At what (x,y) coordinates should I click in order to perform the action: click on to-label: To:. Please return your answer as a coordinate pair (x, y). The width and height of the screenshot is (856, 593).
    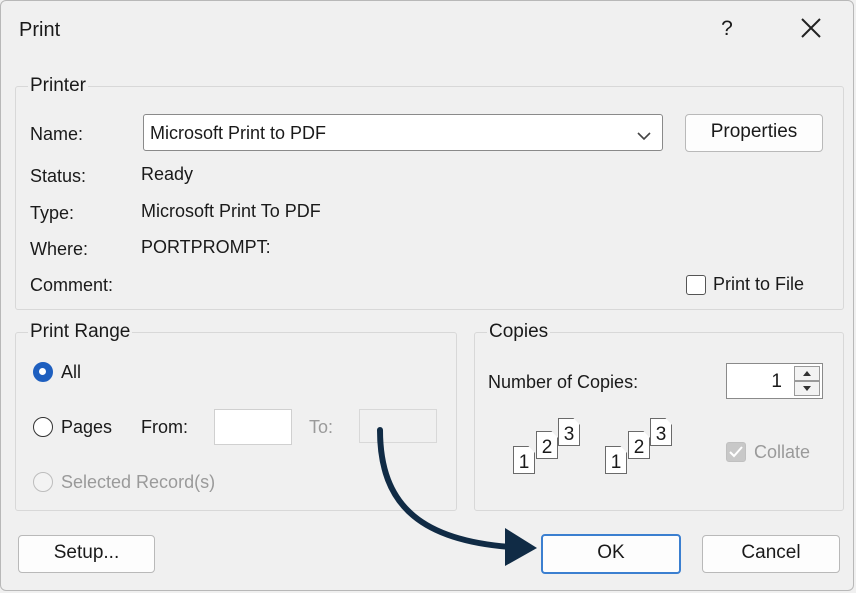
    Looking at the image, I should click on (321, 427).